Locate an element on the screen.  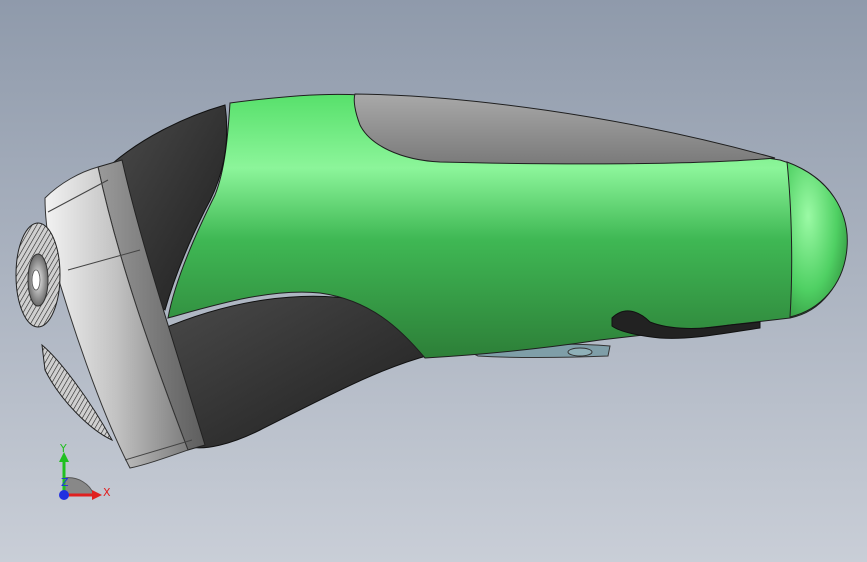
z-axis-label: Z is located at coordinates (65, 482).